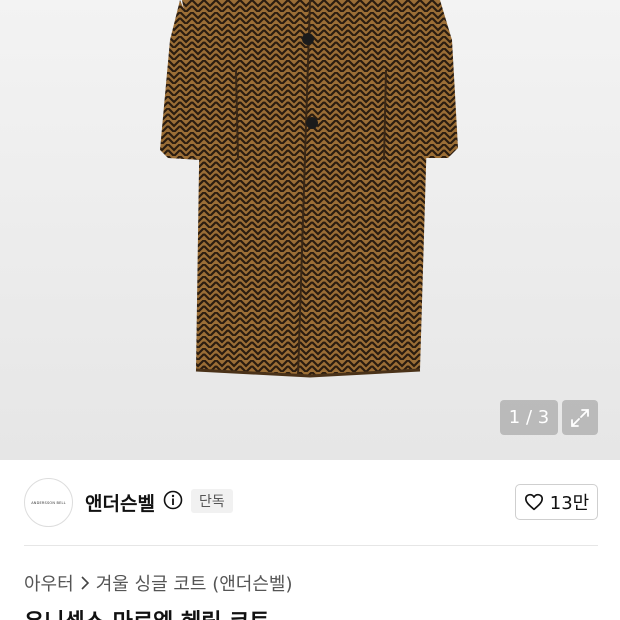  I want to click on image-counter: 1 / 3, so click(529, 417).